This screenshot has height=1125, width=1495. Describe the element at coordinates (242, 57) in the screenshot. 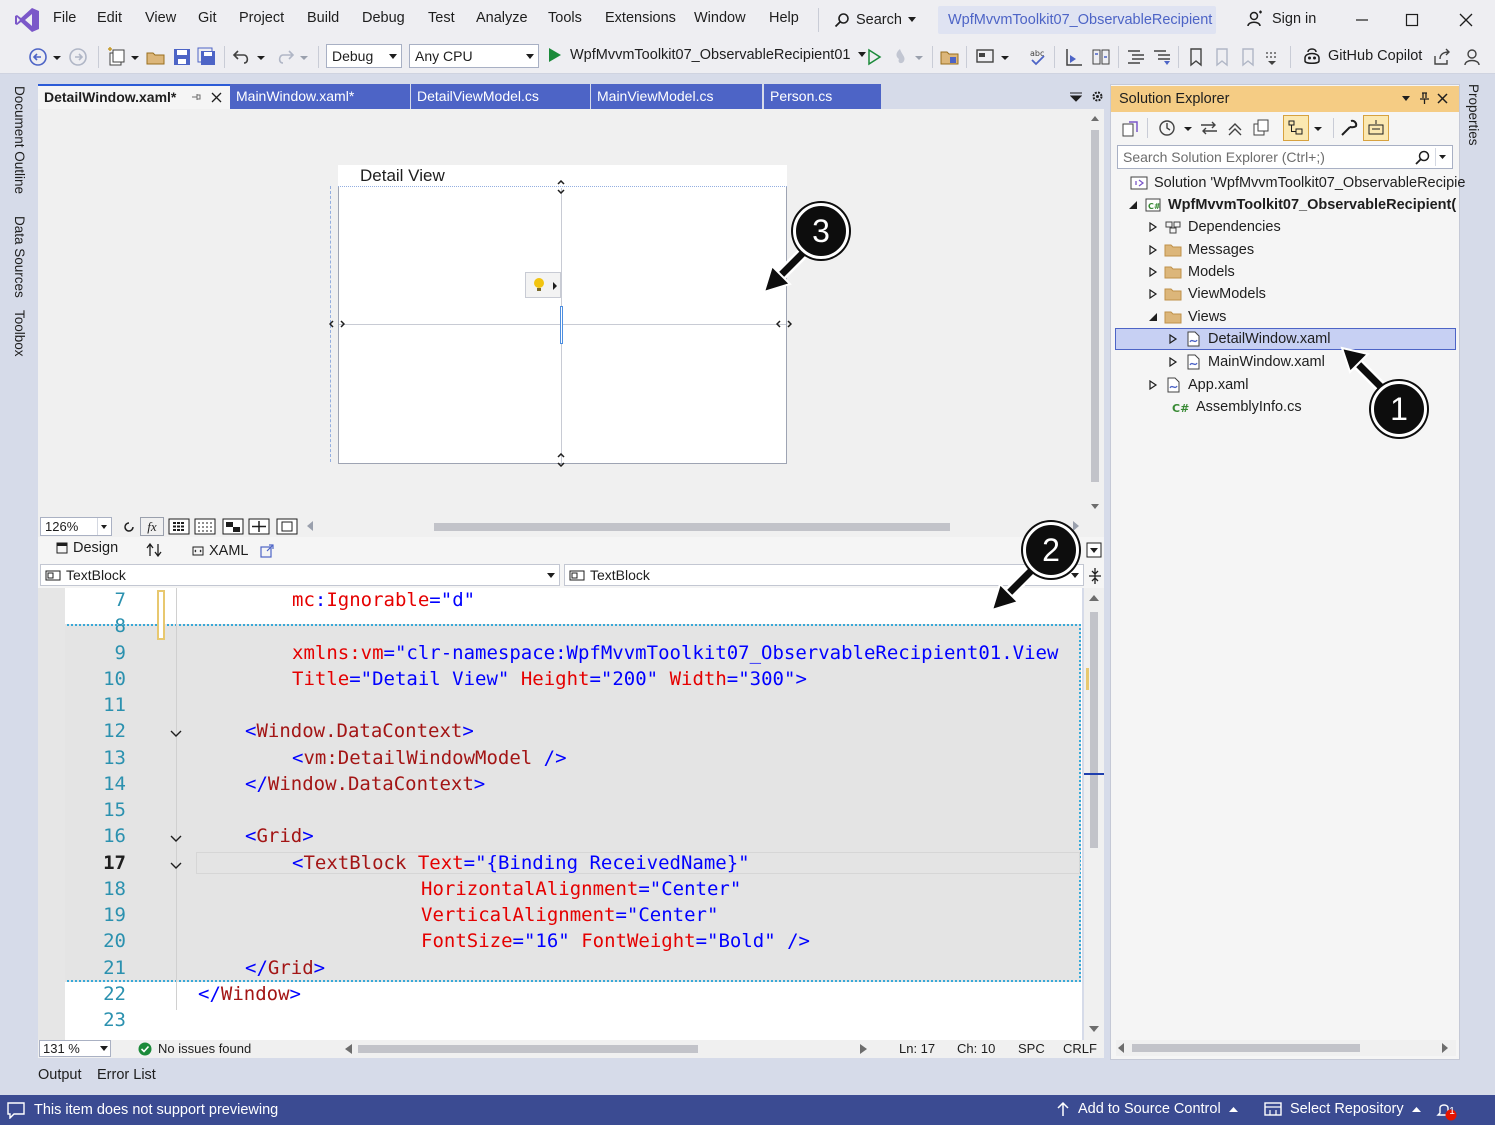

I see `undo-icon` at that location.